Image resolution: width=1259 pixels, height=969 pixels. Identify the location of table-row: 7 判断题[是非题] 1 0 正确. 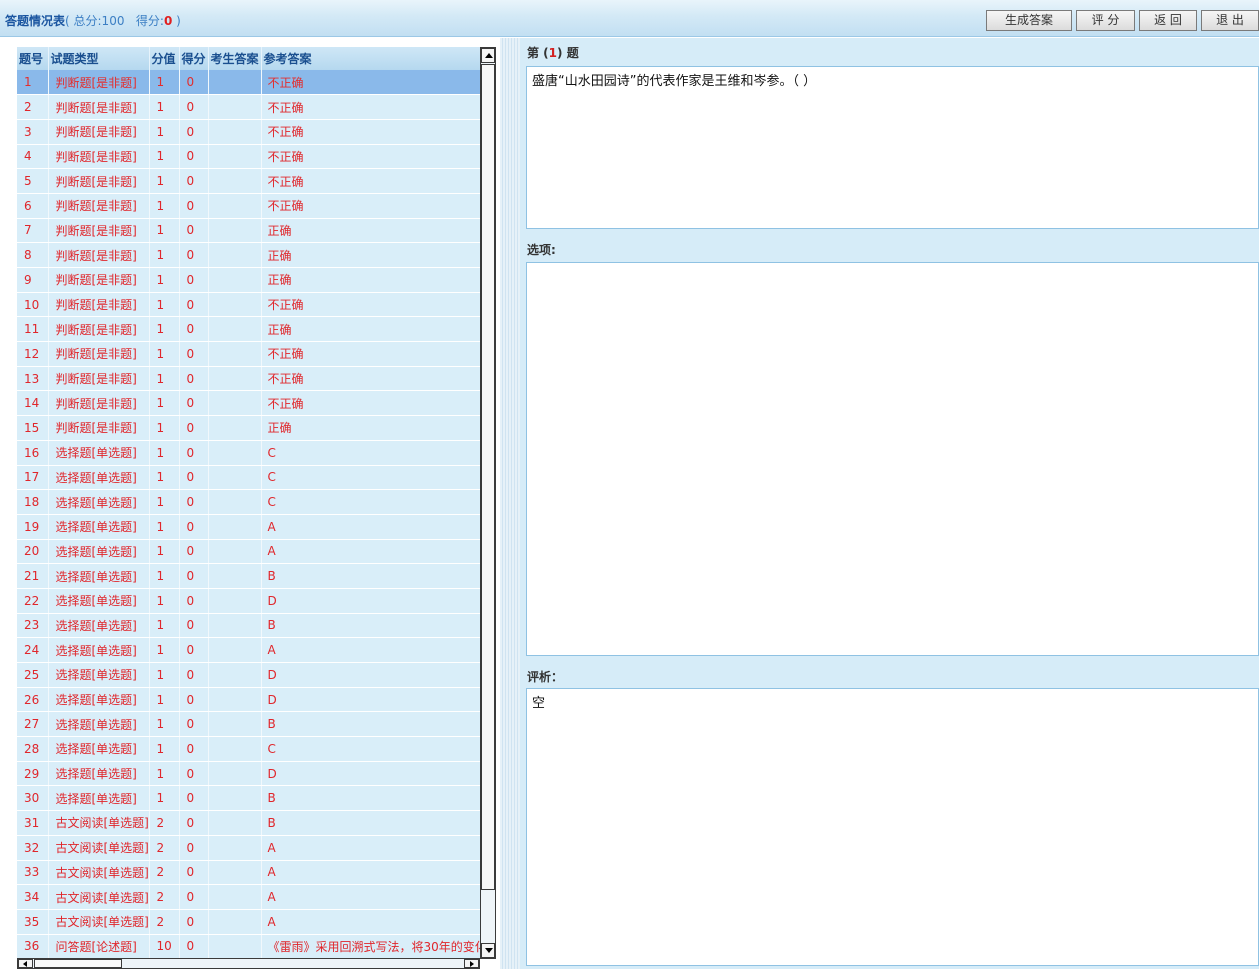
(248, 231).